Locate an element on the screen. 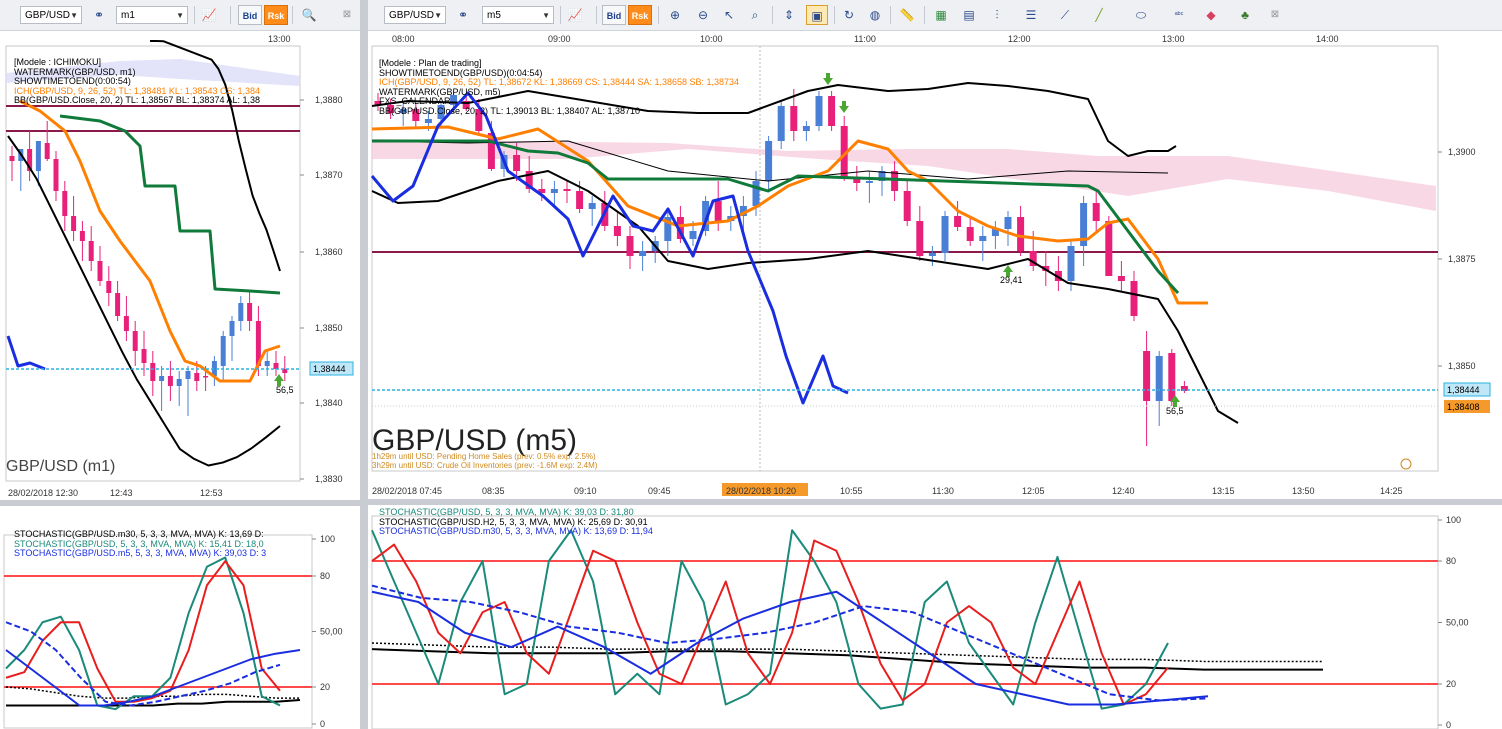 The width and height of the screenshot is (1502, 729). right-timeframe-select: m5 ▼ is located at coordinates (518, 15).